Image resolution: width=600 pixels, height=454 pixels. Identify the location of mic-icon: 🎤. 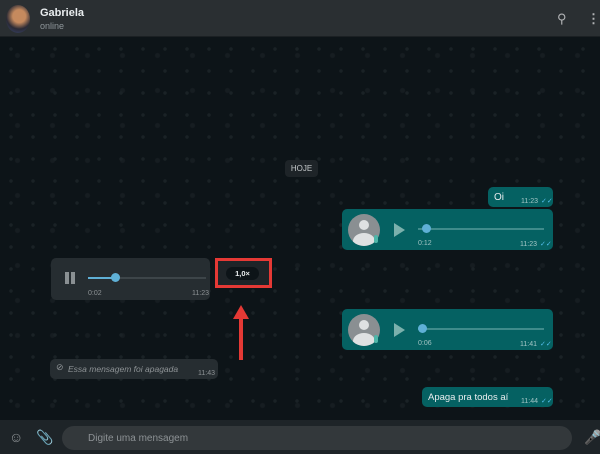
(592, 437).